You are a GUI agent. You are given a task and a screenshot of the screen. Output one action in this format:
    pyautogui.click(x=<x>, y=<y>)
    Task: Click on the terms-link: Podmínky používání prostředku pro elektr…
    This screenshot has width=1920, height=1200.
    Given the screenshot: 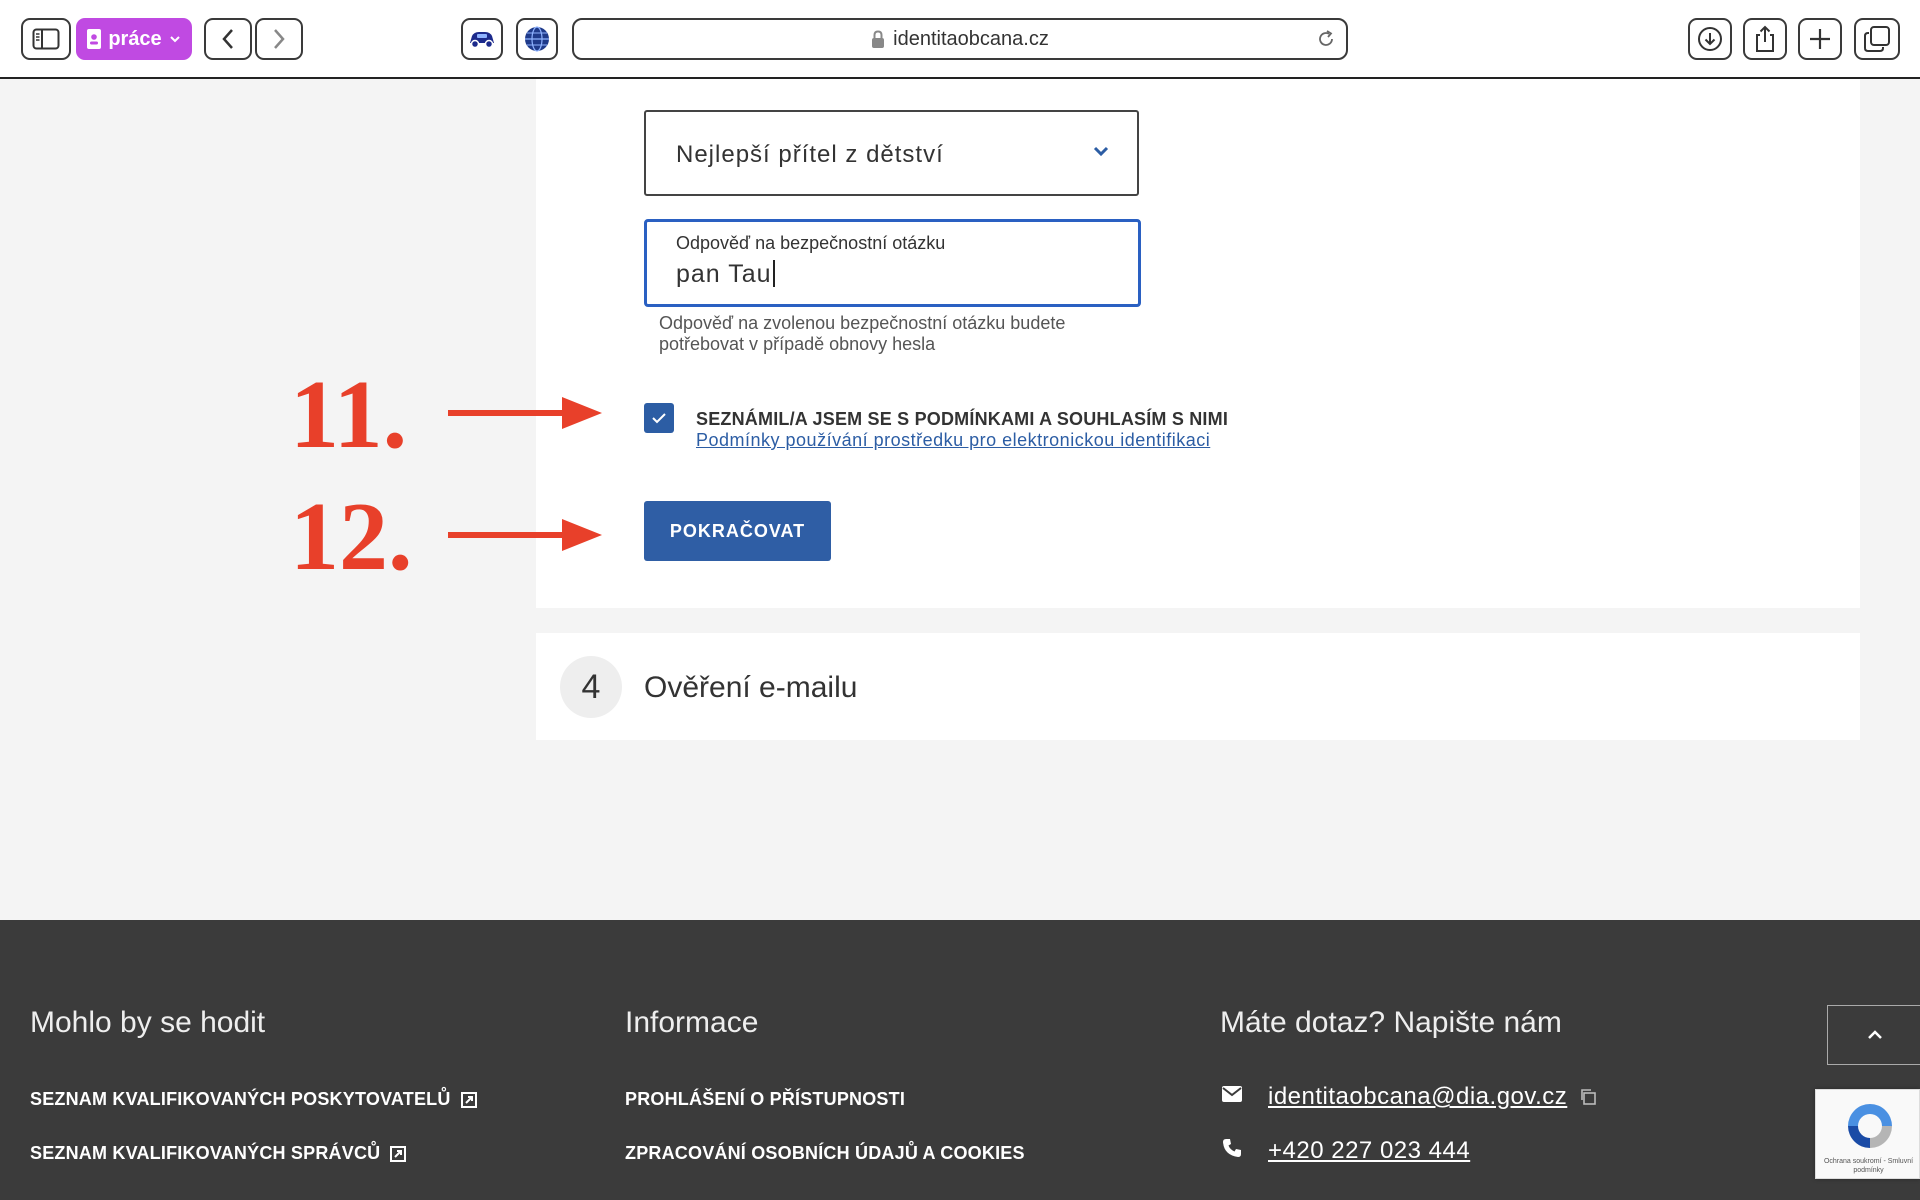 What is the action you would take?
    pyautogui.click(x=953, y=440)
    